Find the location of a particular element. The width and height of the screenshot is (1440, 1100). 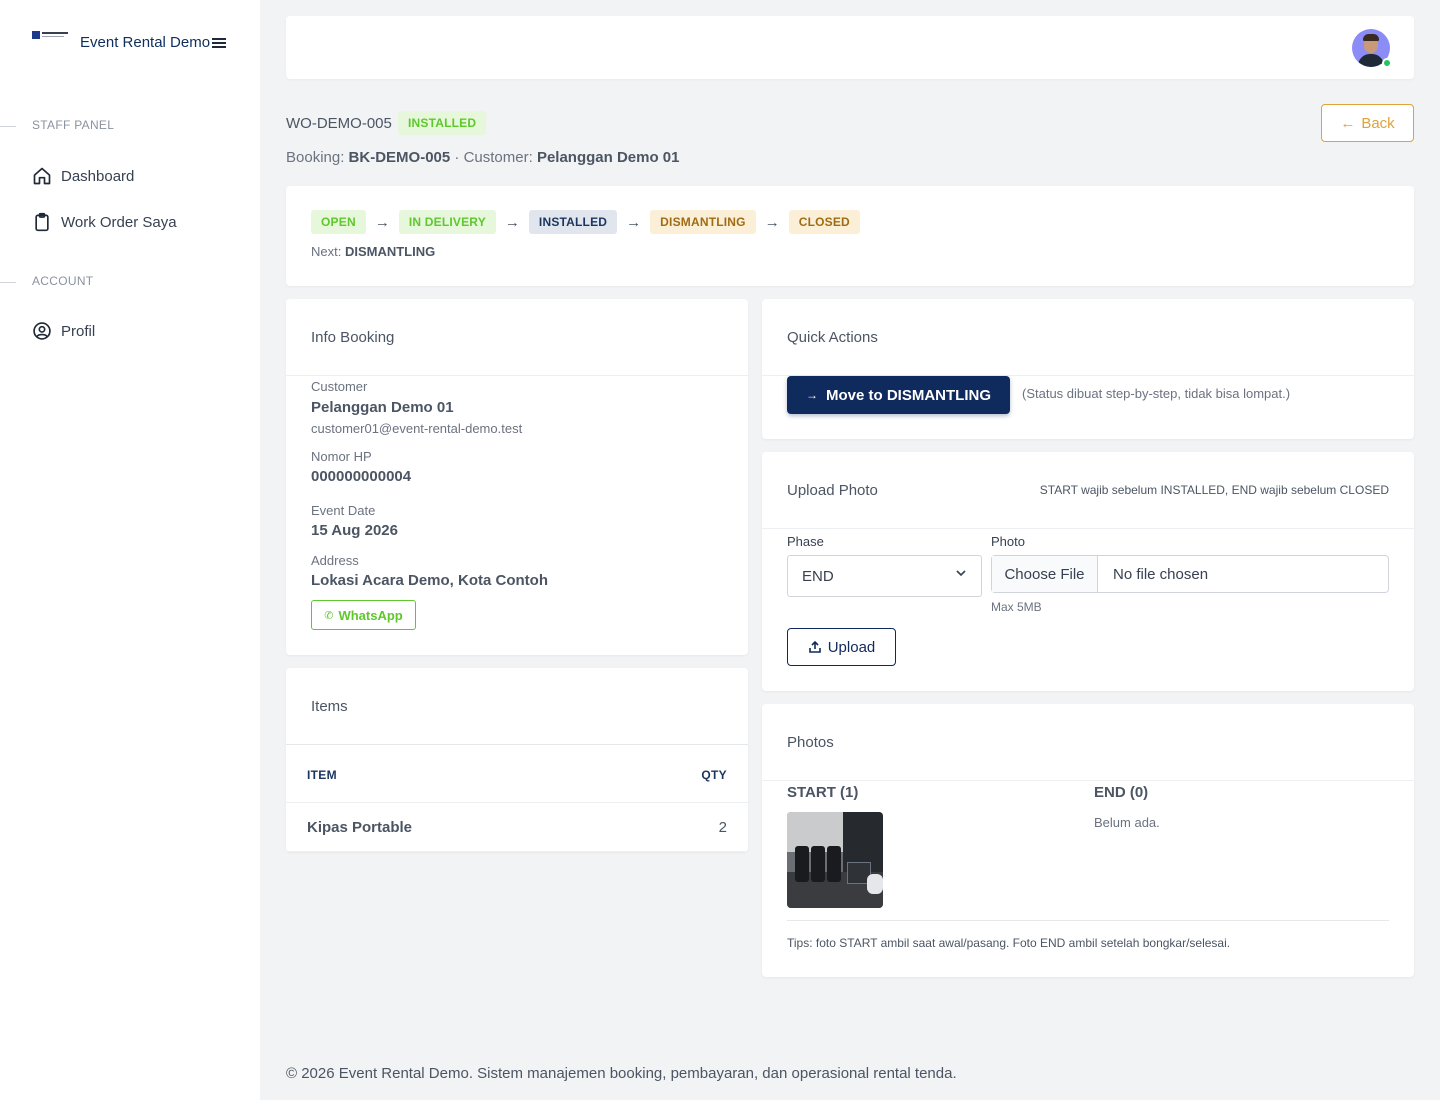

card-title: Items is located at coordinates (329, 706).